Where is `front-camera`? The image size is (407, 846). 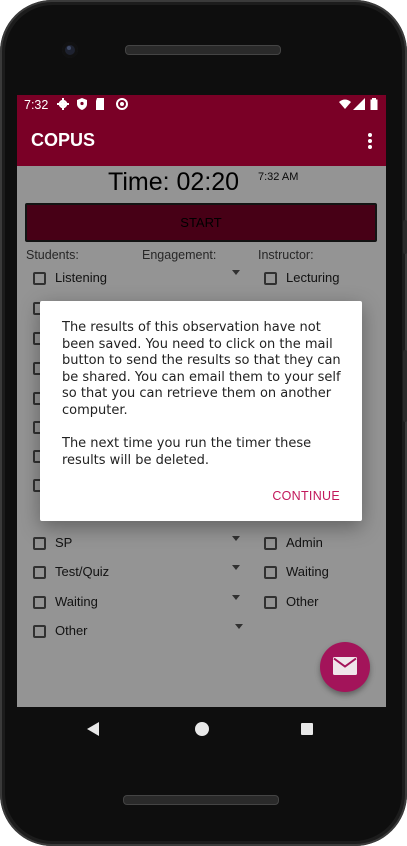 front-camera is located at coordinates (70, 50).